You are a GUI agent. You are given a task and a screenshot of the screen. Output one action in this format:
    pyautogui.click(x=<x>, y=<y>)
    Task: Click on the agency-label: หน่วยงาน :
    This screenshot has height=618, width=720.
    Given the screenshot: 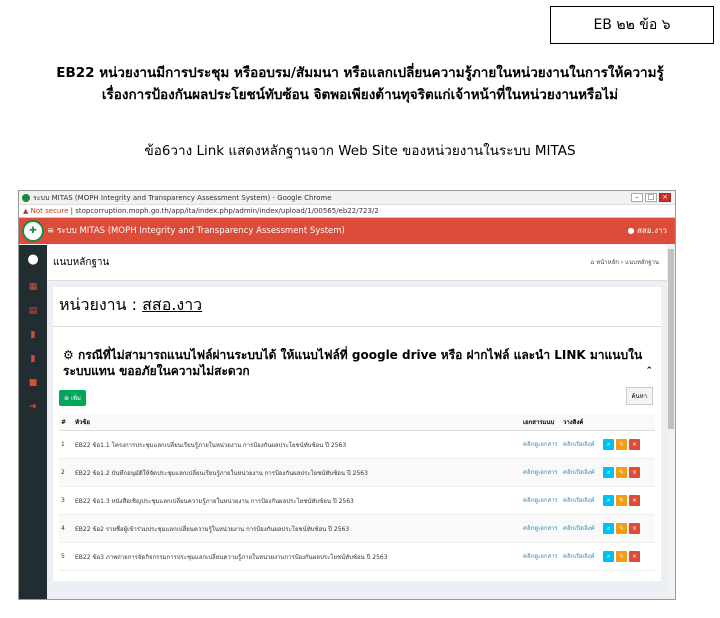 What is the action you would take?
    pyautogui.click(x=98, y=304)
    